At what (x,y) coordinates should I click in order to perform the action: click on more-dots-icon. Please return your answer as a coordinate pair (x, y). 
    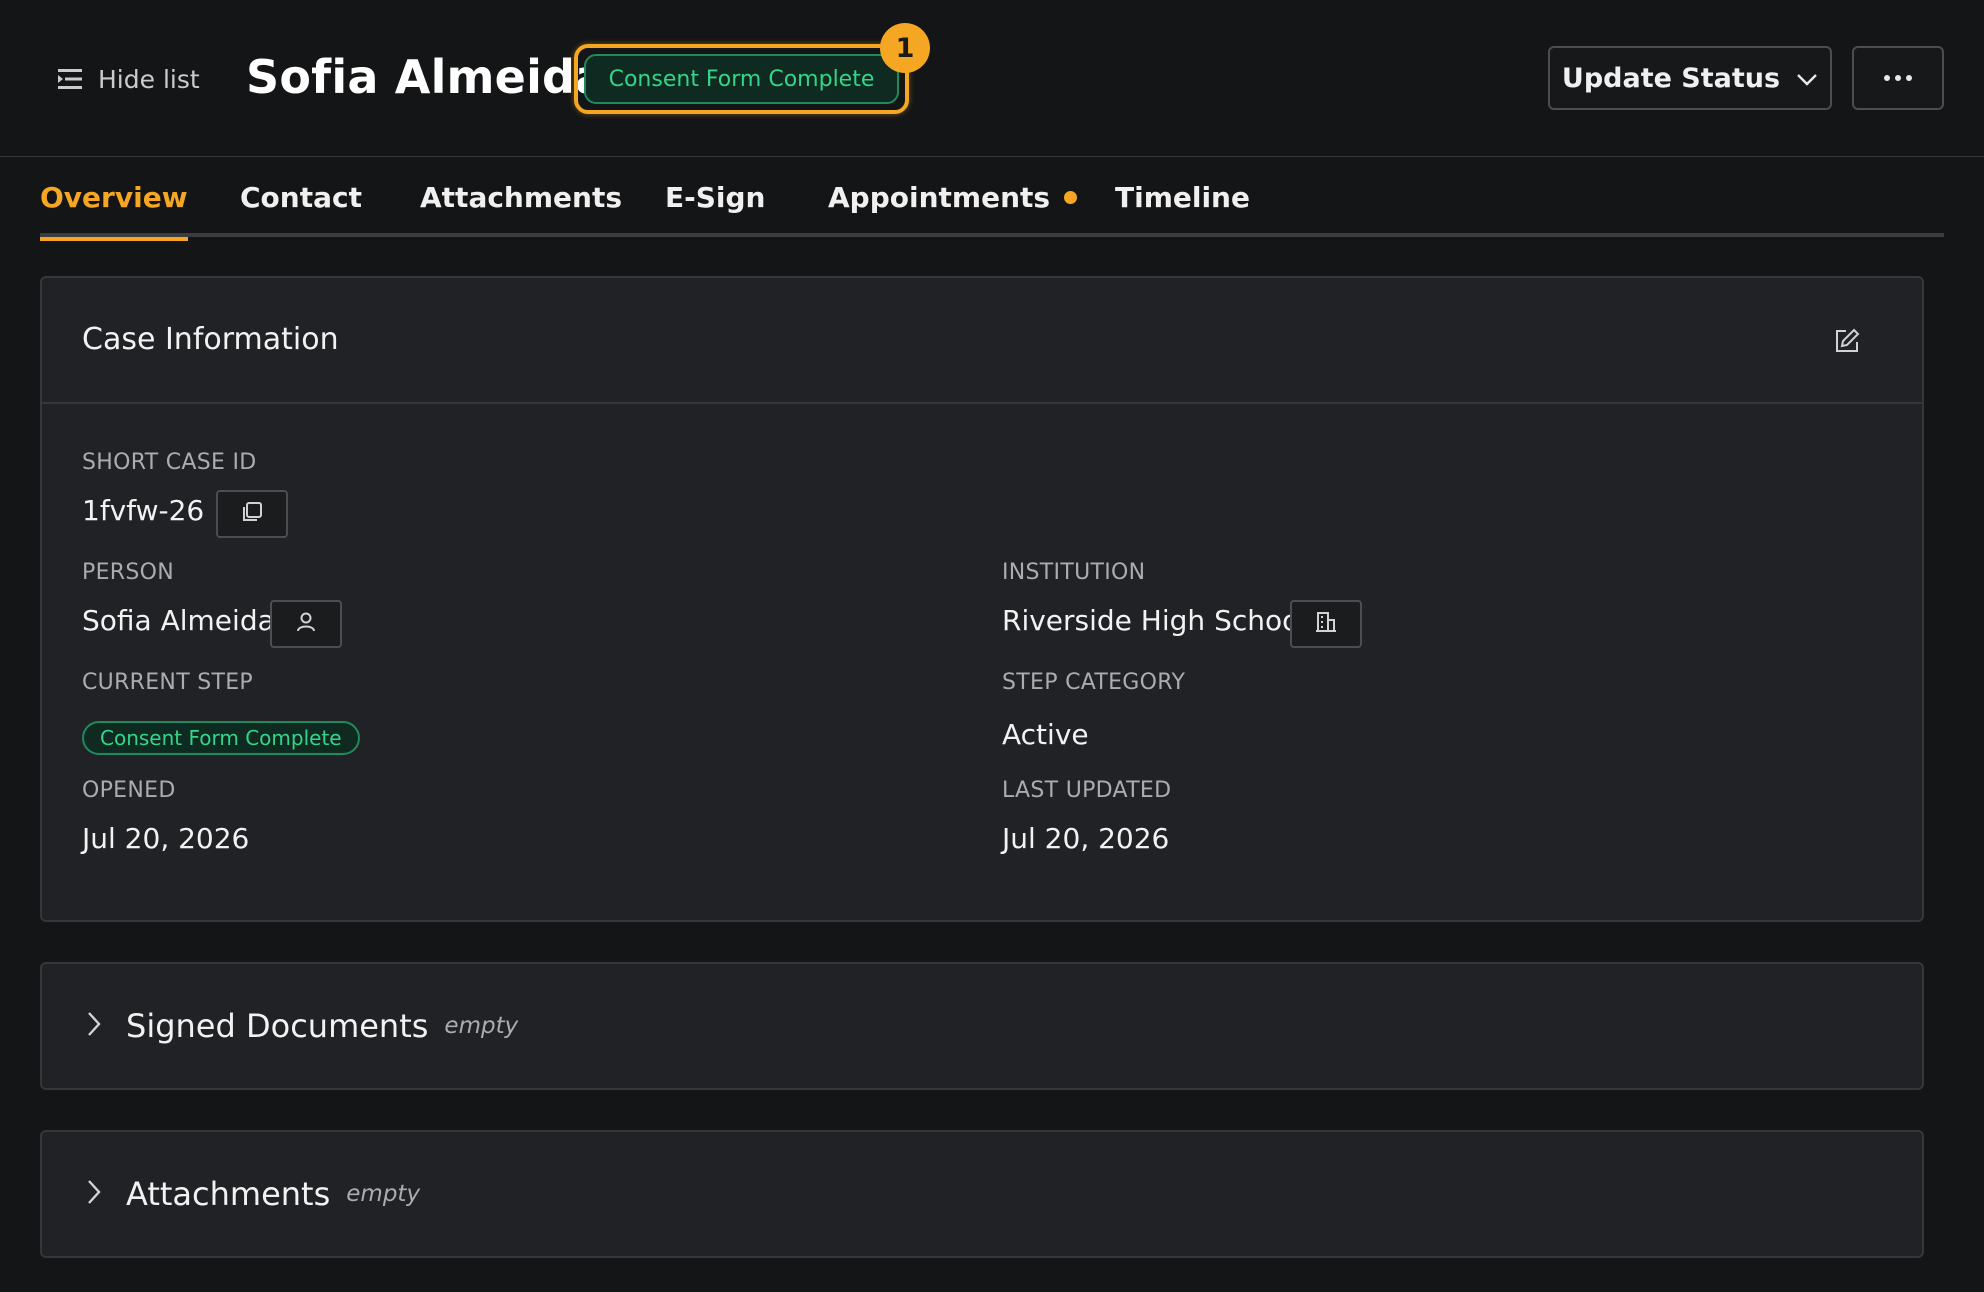
    Looking at the image, I should click on (1887, 78).